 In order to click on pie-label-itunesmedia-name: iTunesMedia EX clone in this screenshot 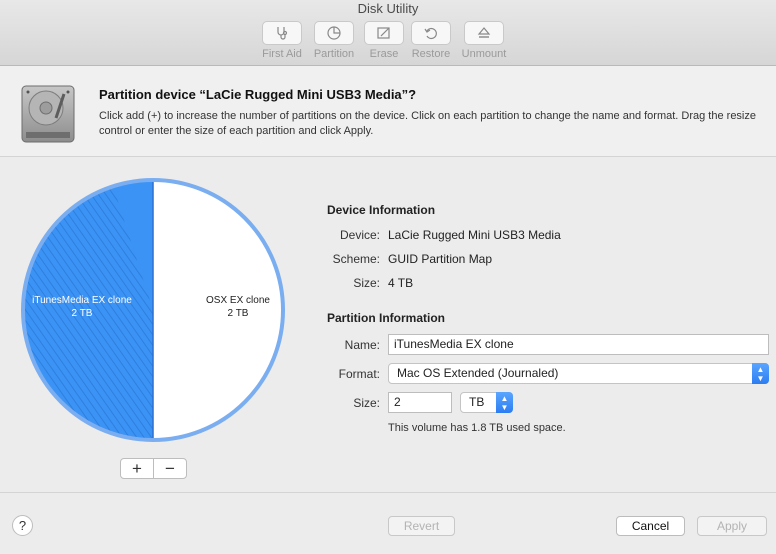, I will do `click(82, 300)`.